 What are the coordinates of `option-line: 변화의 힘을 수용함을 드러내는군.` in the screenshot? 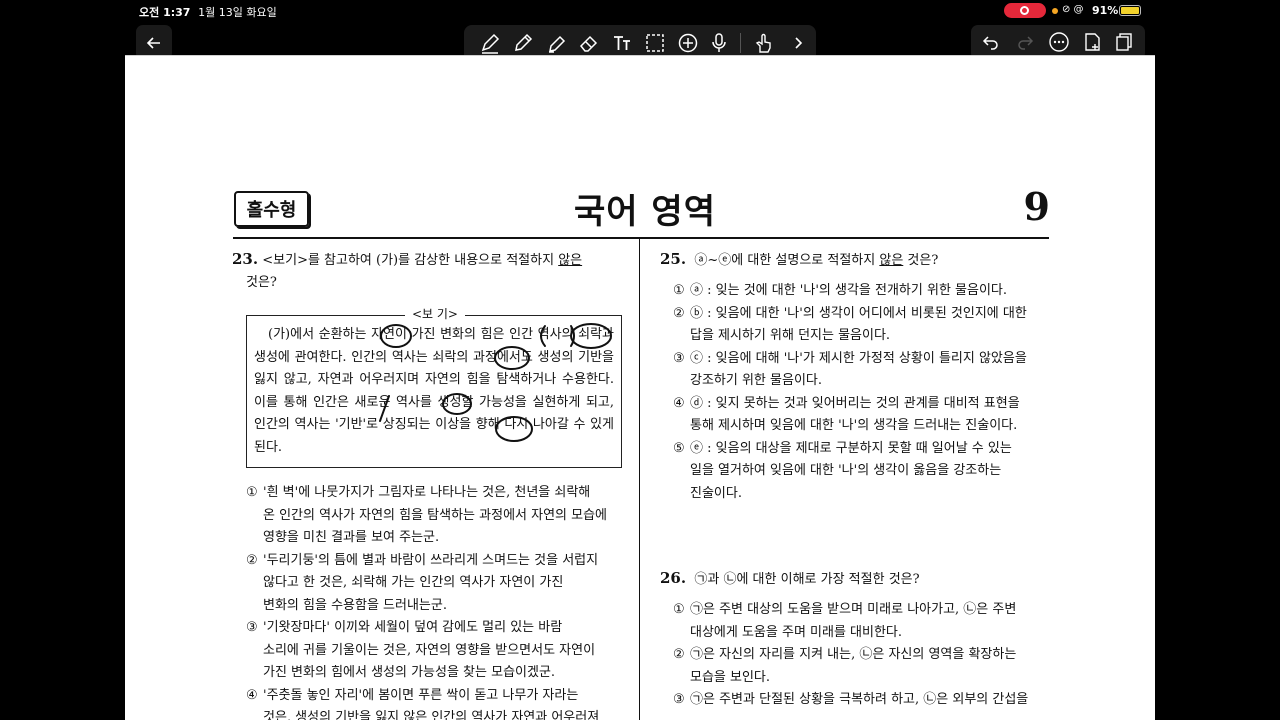 It's located at (355, 605).